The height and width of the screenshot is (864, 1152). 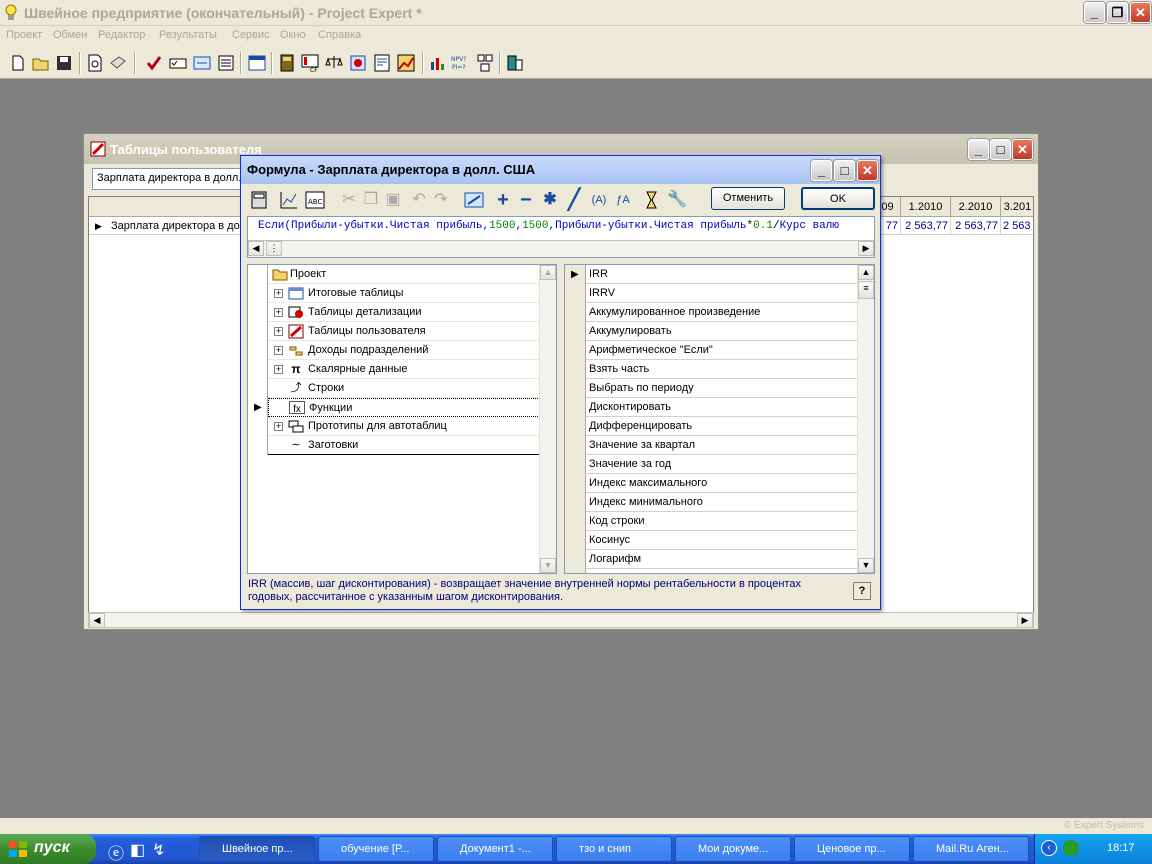 I want to click on close-button: ✕, so click(x=1140, y=12).